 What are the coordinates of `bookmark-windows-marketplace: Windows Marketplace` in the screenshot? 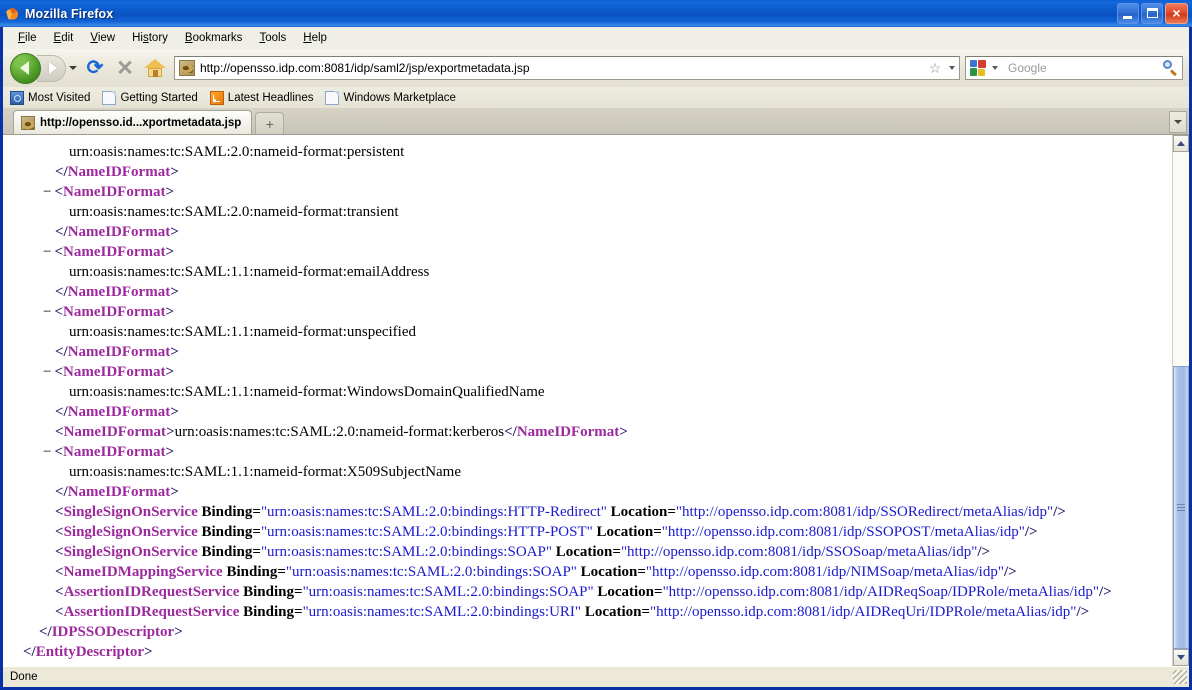 It's located at (390, 97).